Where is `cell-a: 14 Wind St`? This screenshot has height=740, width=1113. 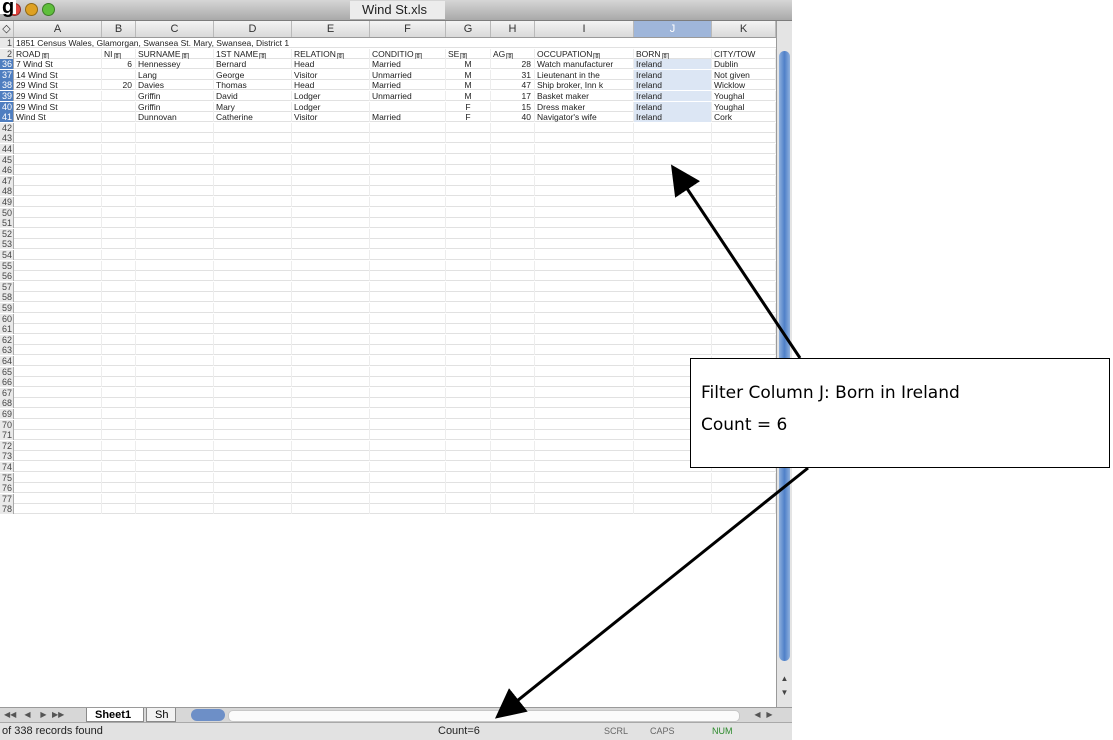 cell-a: 14 Wind St is located at coordinates (58, 74).